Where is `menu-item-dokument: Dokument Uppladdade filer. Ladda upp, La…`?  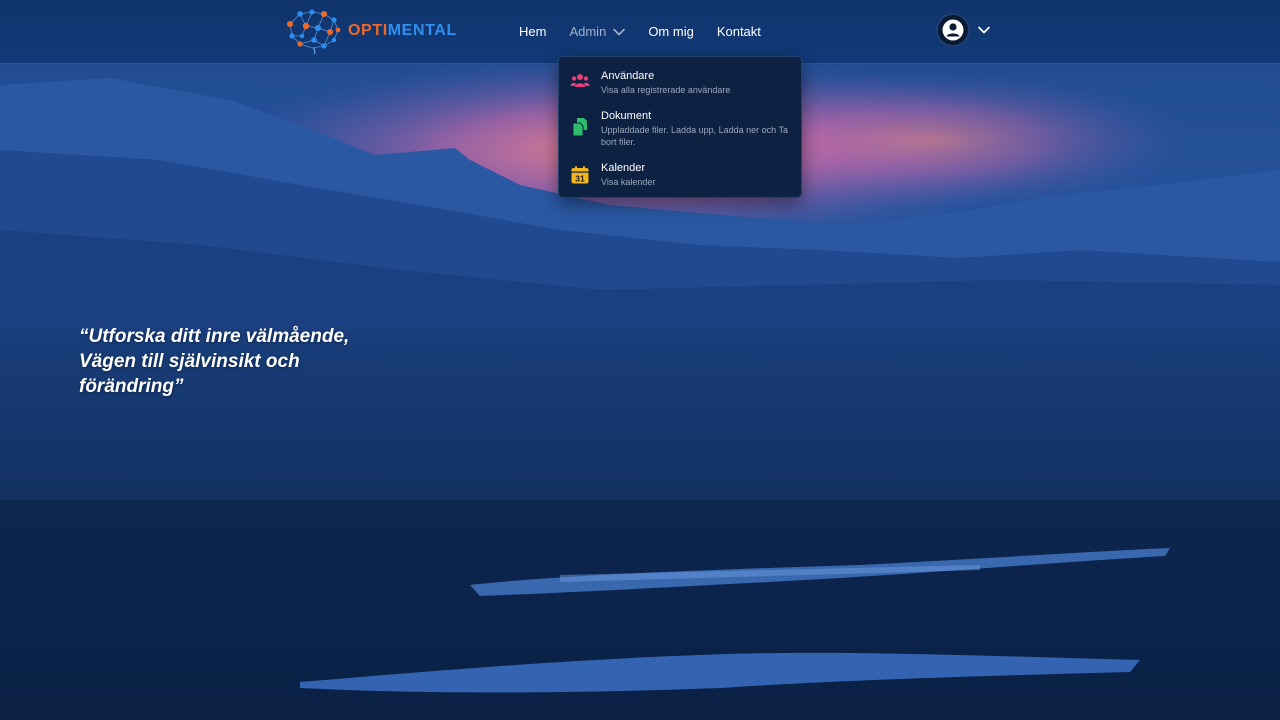 menu-item-dokument: Dokument Uppladdade filer. Ladda upp, La… is located at coordinates (680, 129).